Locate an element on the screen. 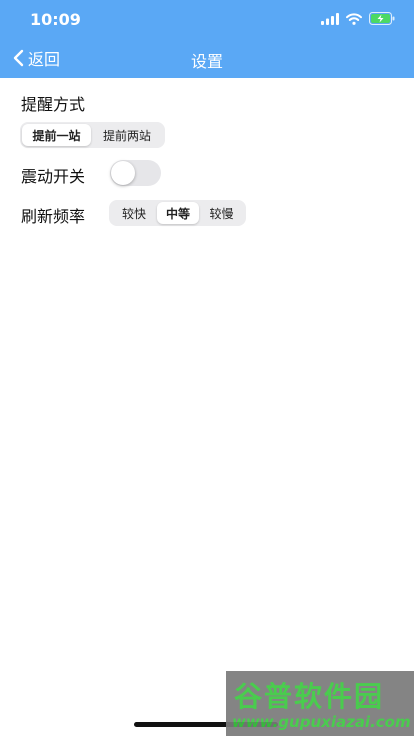 The width and height of the screenshot is (414, 736). battery-charging-icon is located at coordinates (382, 18).